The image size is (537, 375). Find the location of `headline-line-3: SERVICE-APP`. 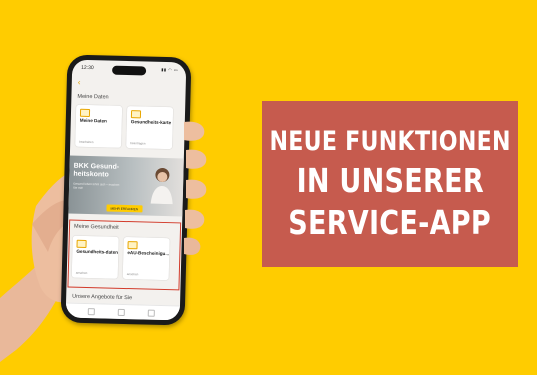

headline-line-3: SERVICE-APP is located at coordinates (390, 222).